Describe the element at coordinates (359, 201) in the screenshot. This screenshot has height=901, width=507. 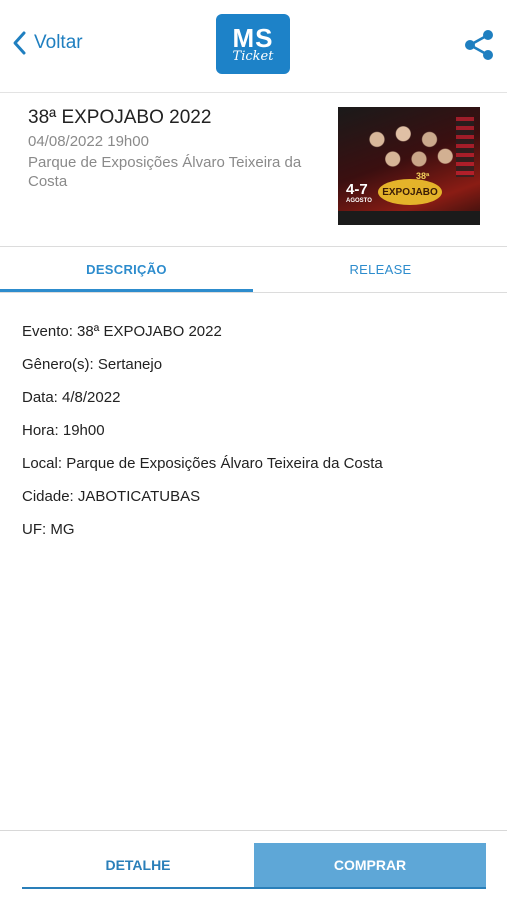
I see `poster-month: AGOSTO` at that location.